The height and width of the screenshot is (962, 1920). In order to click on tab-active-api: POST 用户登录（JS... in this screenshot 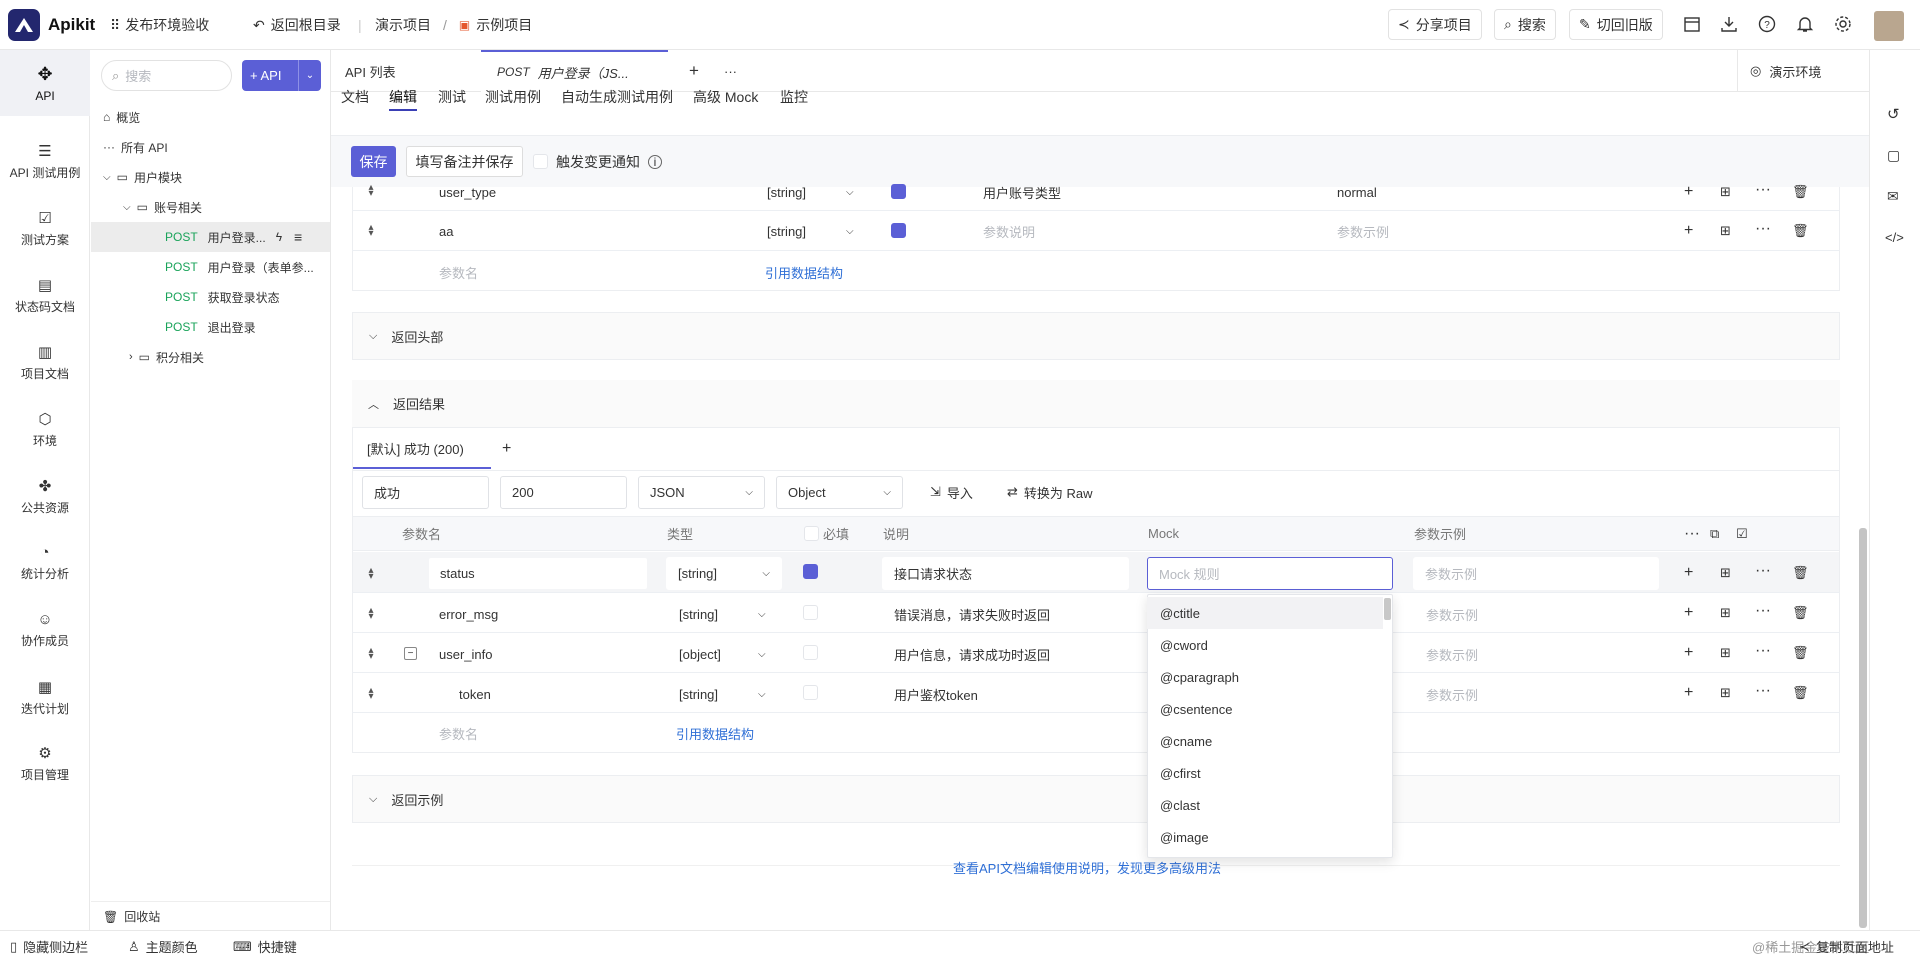, I will do `click(574, 71)`.